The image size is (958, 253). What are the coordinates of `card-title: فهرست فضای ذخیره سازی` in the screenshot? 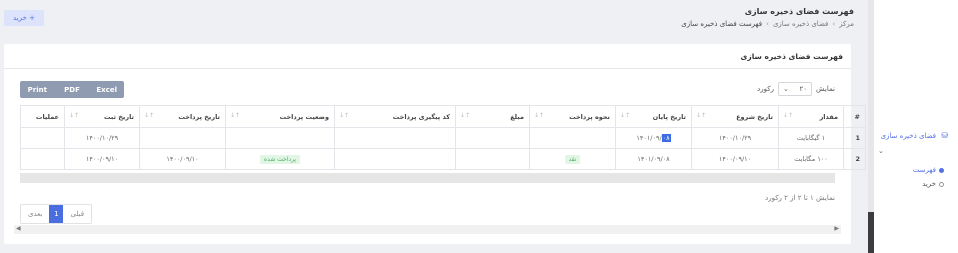 It's located at (791, 56).